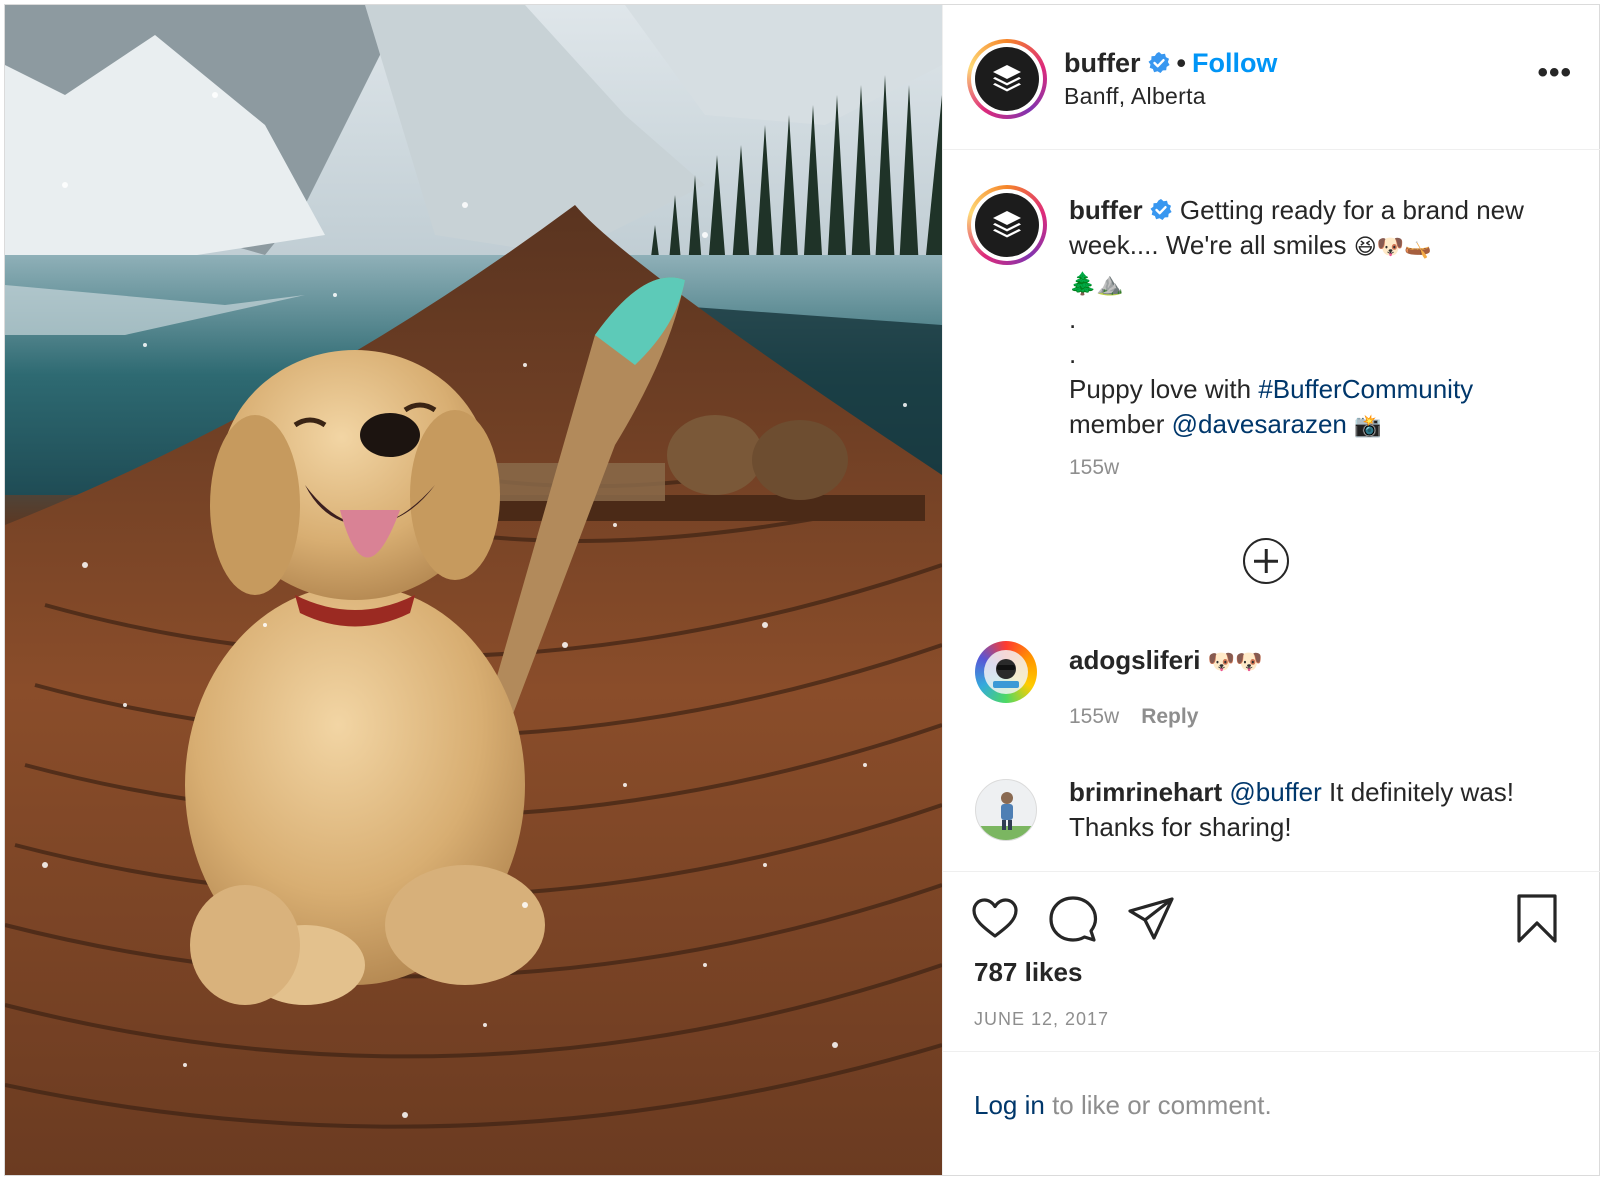 The image size is (1600, 1180). Describe the element at coordinates (1135, 96) in the screenshot. I see `post-location: Banff, Alberta` at that location.